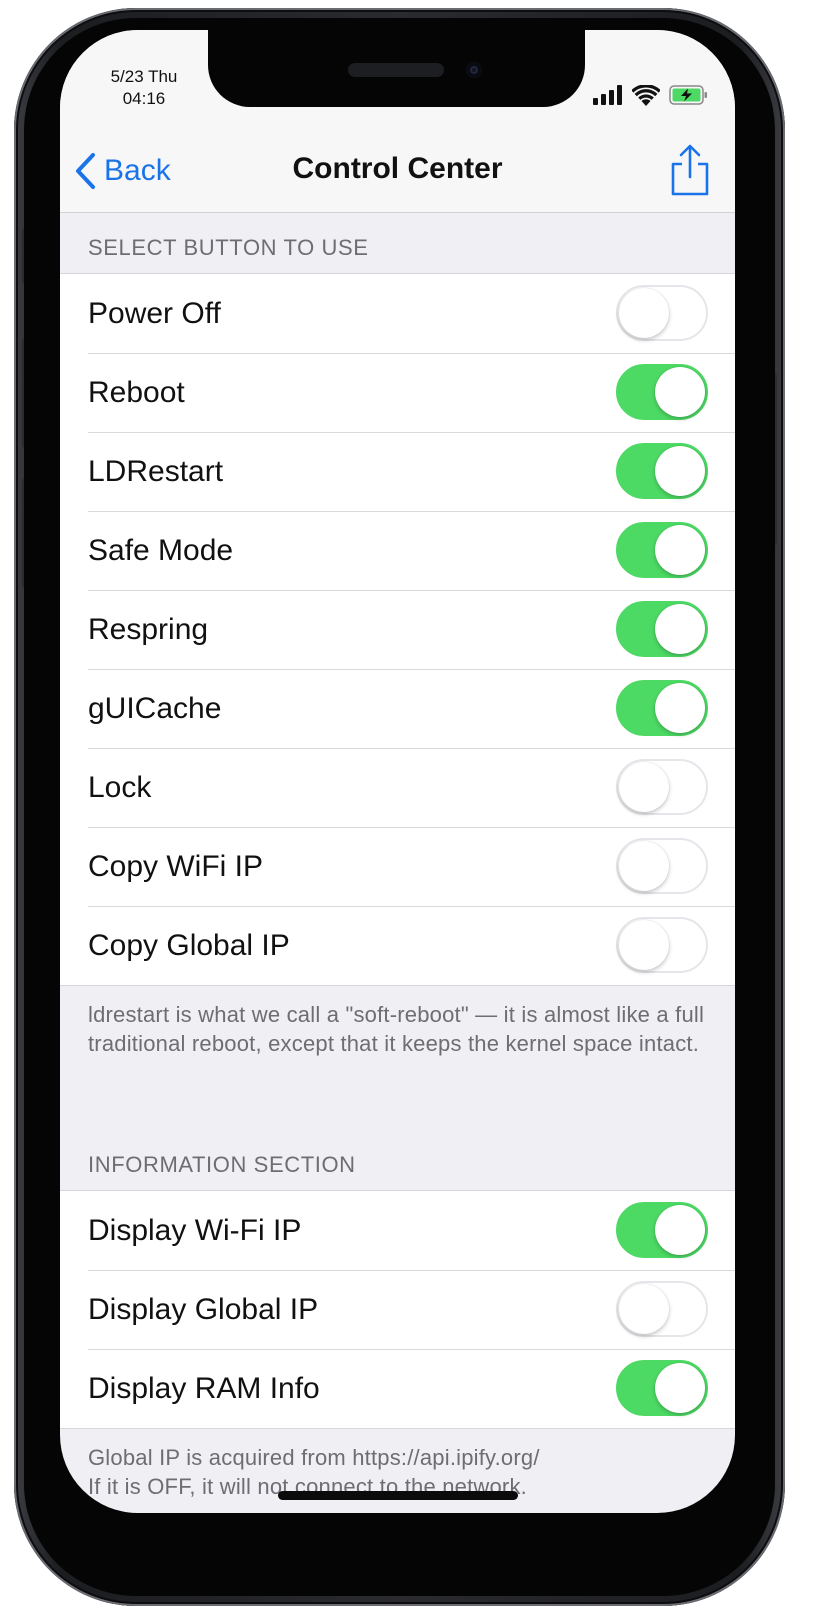 The width and height of the screenshot is (819, 1616). What do you see at coordinates (156, 471) in the screenshot?
I see `row-label: LDRestart` at bounding box center [156, 471].